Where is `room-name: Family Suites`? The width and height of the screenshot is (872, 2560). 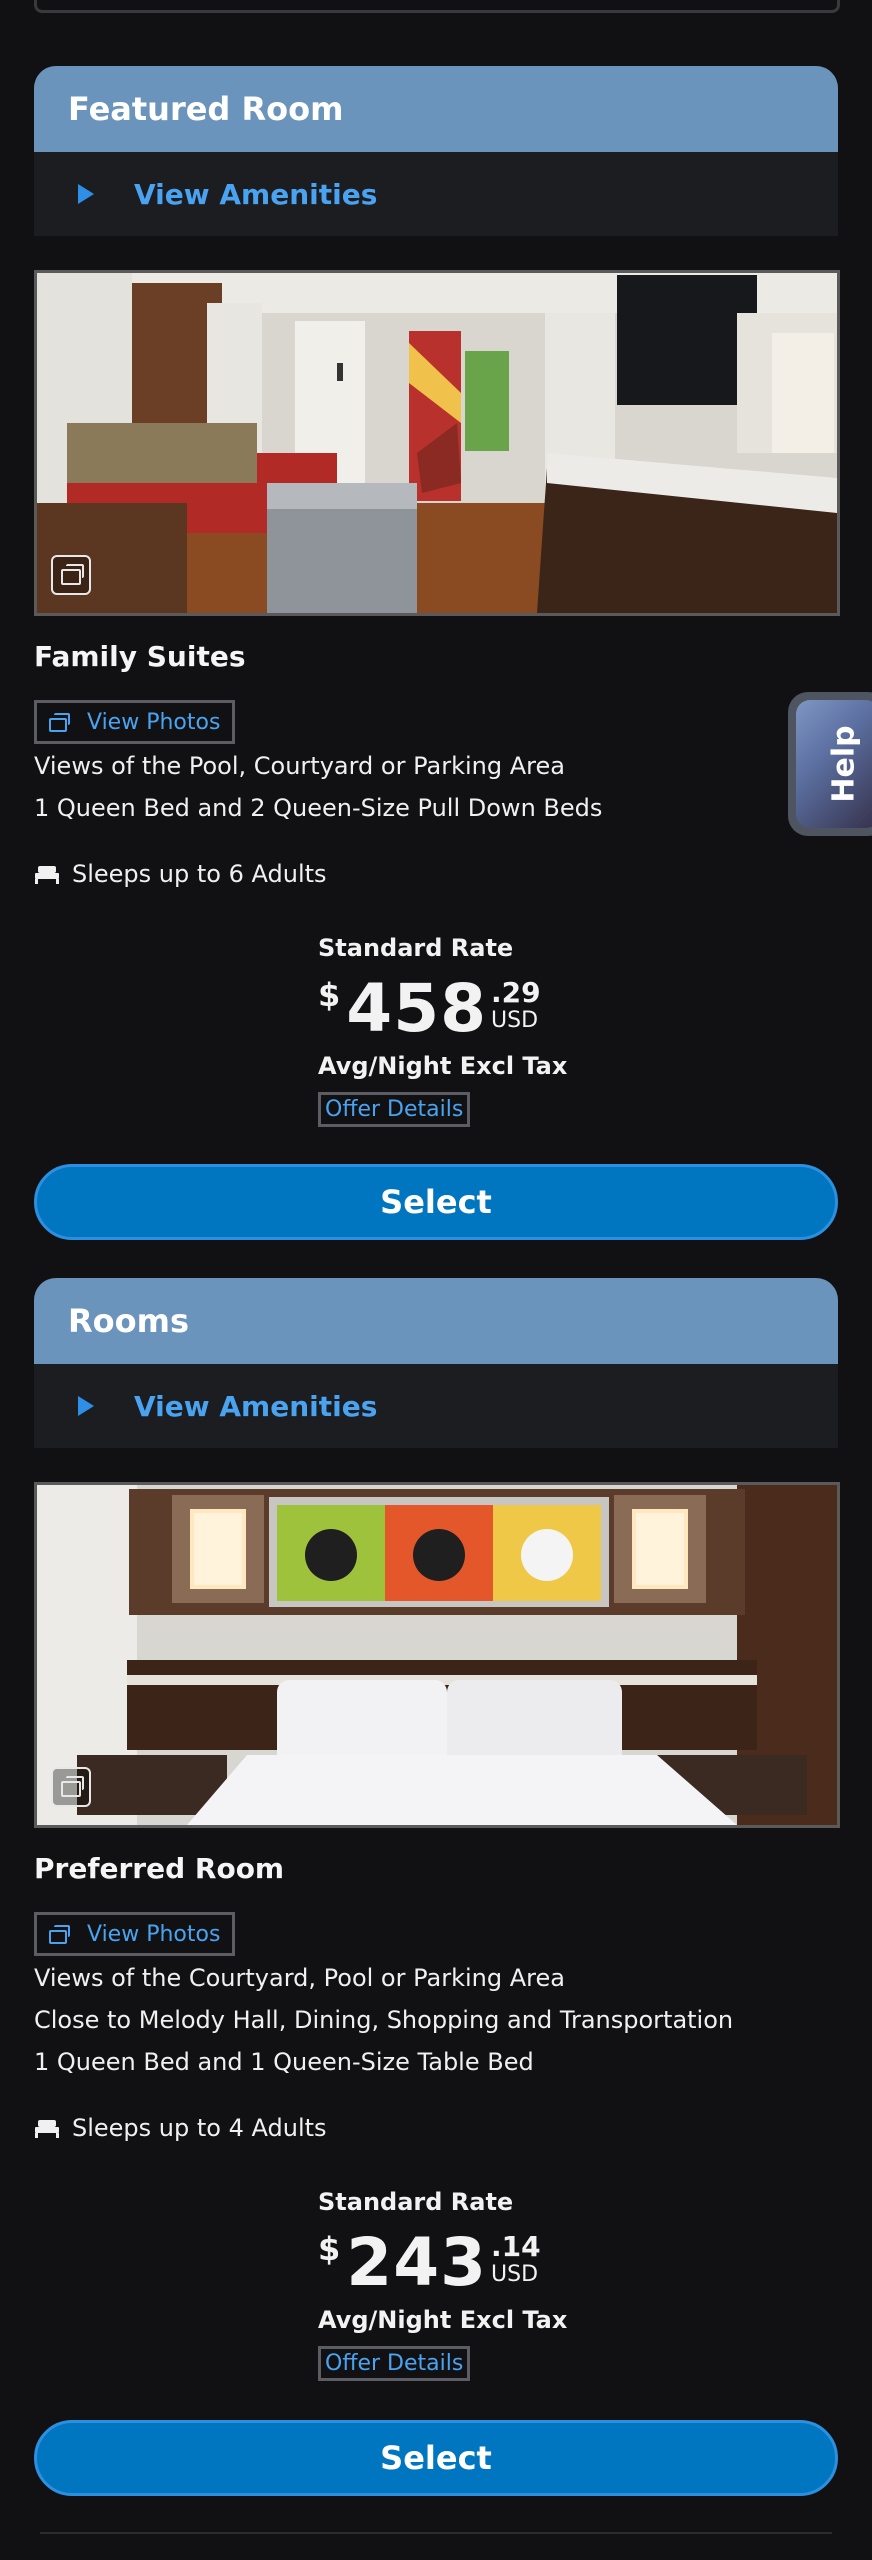
room-name: Family Suites is located at coordinates (140, 656).